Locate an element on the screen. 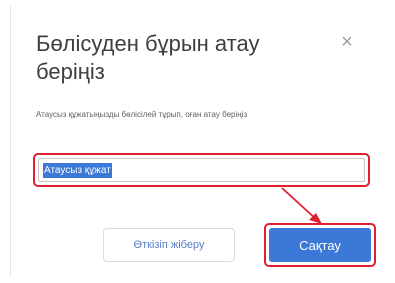 This screenshot has width=395, height=283. input-highlight-outline: Атаусыз құжат is located at coordinates (201, 170).